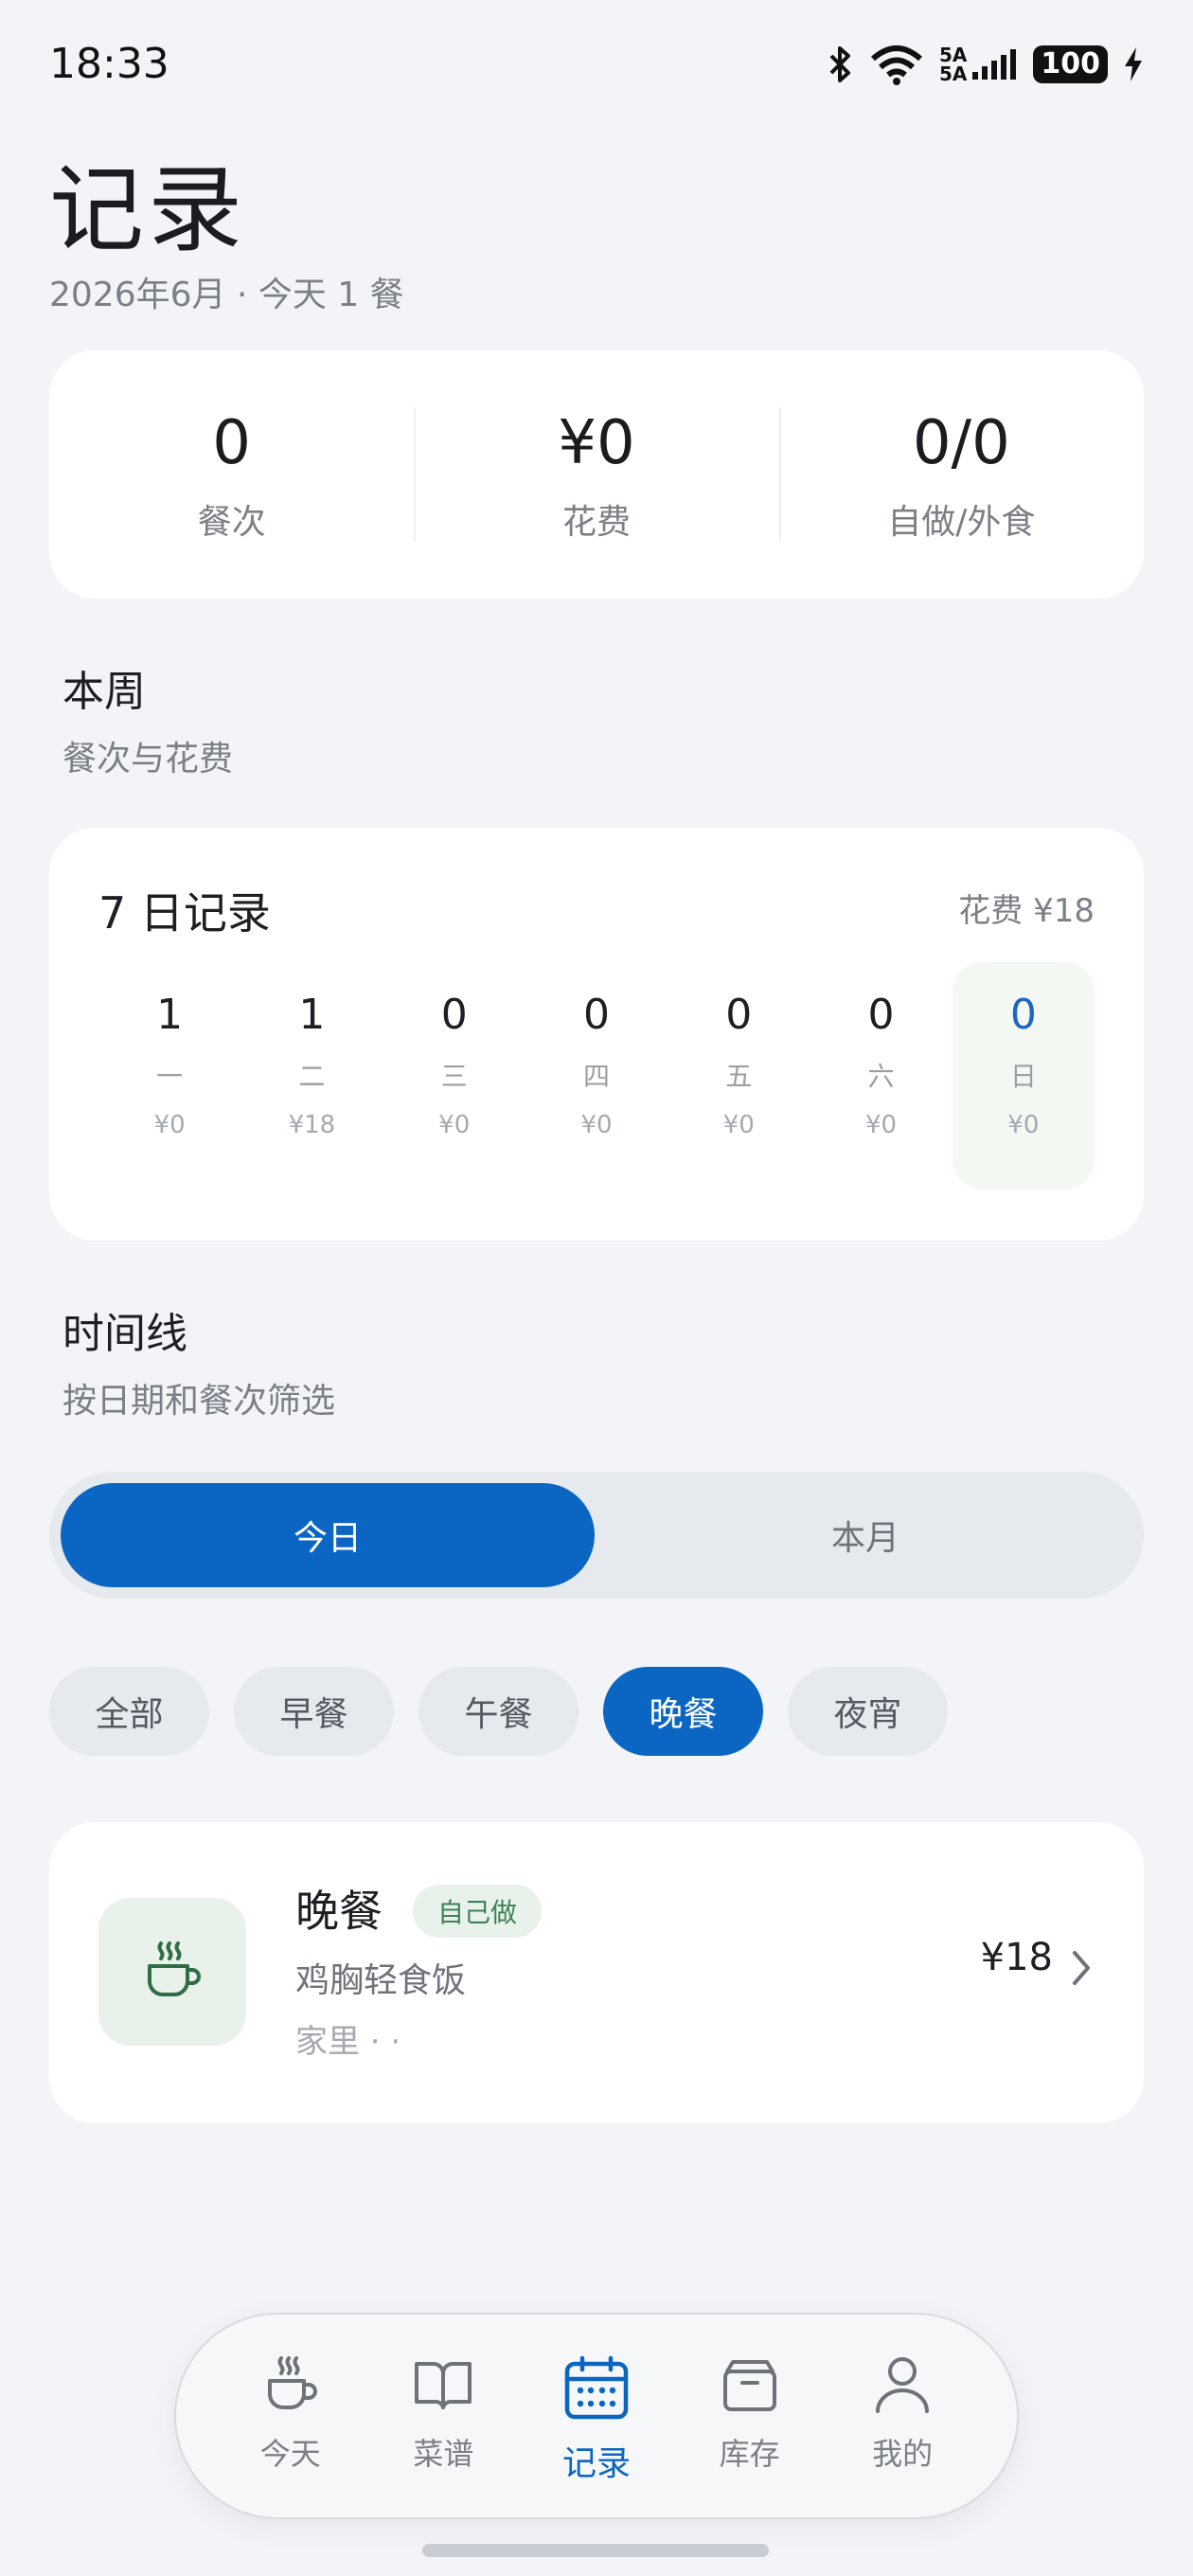 The height and width of the screenshot is (2576, 1193). What do you see at coordinates (596, 1535) in the screenshot?
I see `range-segmented-control: 今日 本月` at bounding box center [596, 1535].